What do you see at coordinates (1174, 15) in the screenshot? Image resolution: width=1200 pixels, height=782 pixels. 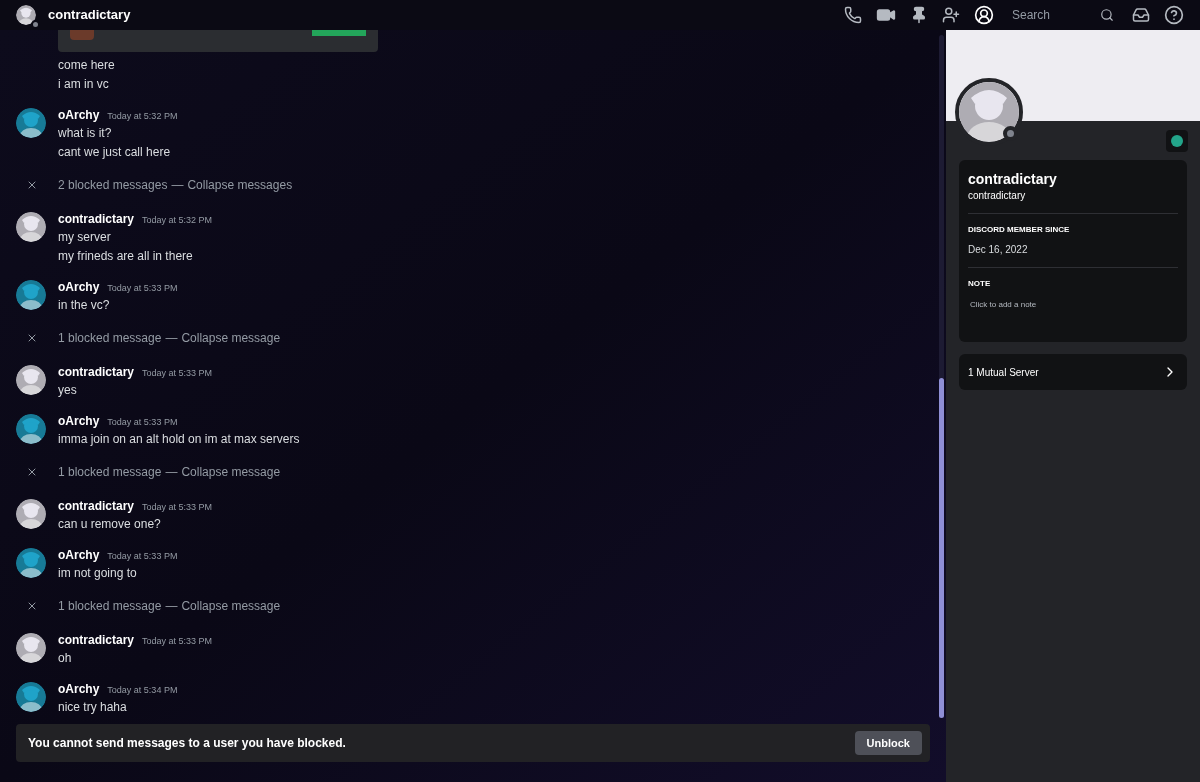 I see `help-icon` at bounding box center [1174, 15].